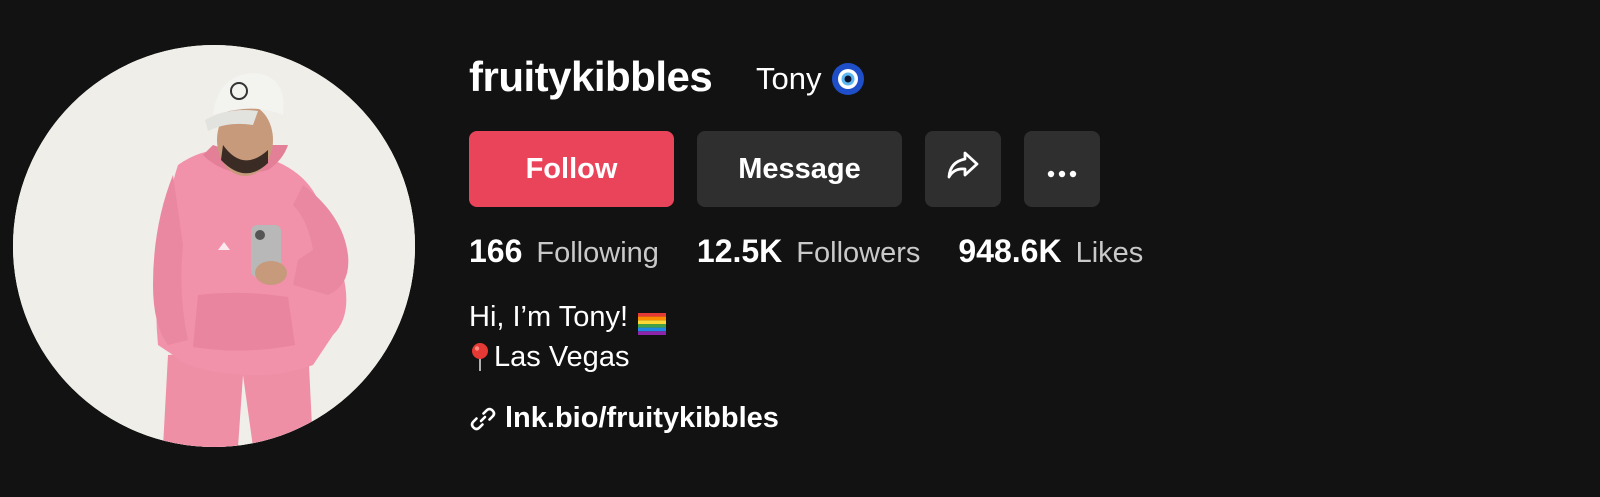 This screenshot has width=1600, height=497. I want to click on username: fruitykibbles, so click(591, 76).